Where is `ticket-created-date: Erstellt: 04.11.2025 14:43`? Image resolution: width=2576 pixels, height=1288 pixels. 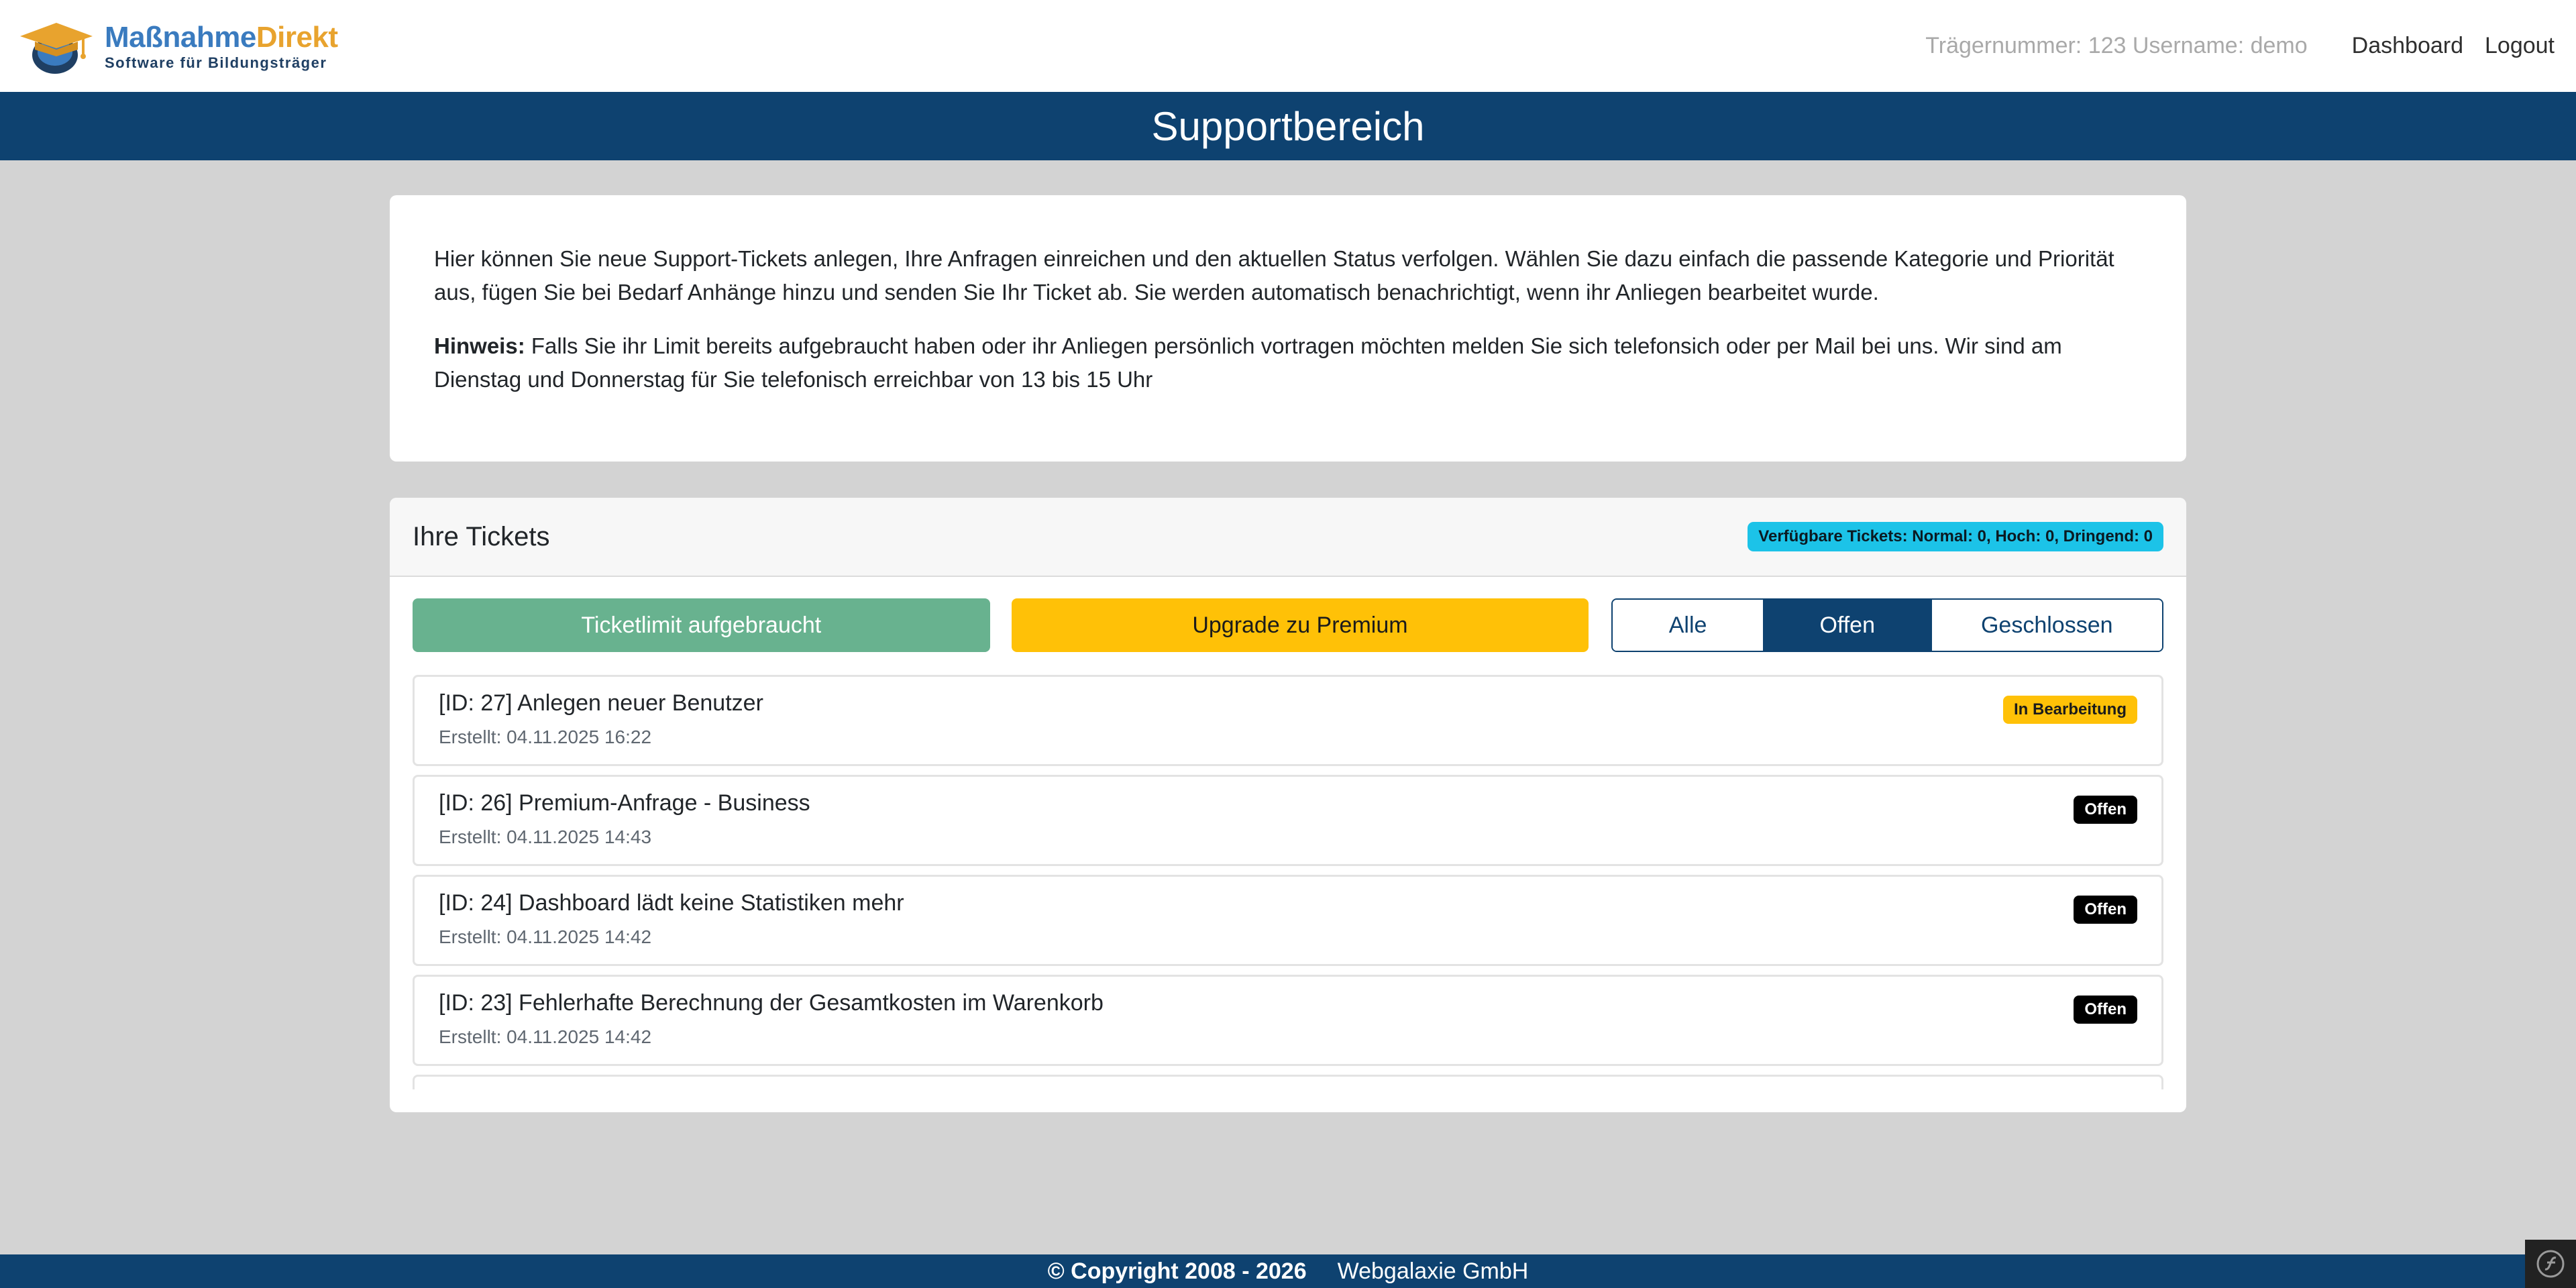 ticket-created-date: Erstellt: 04.11.2025 14:43 is located at coordinates (545, 836).